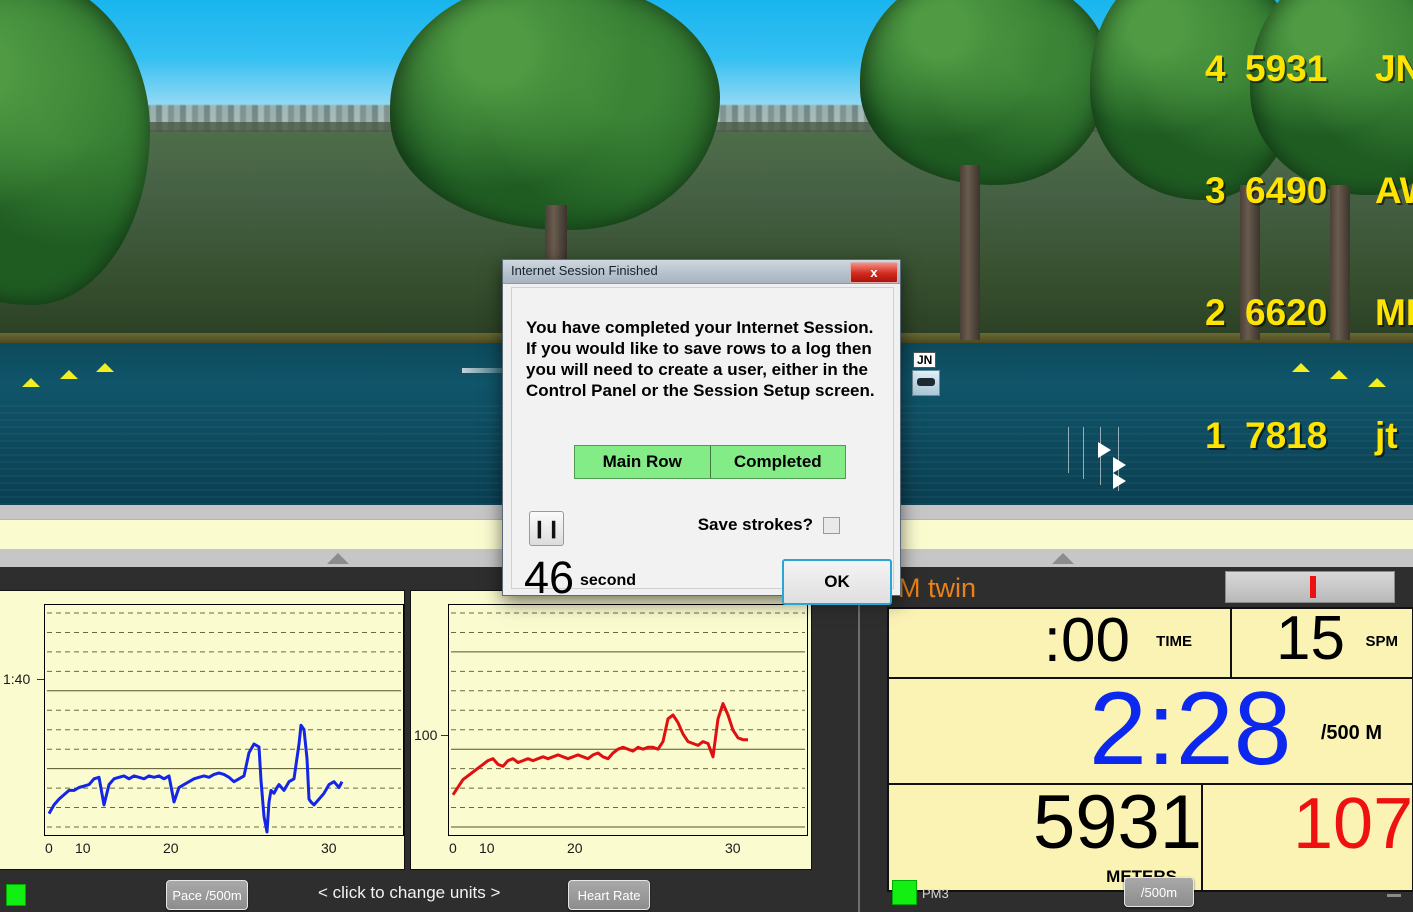 The image size is (1413, 912). I want to click on change-units-hint: < click to change units >, so click(409, 893).